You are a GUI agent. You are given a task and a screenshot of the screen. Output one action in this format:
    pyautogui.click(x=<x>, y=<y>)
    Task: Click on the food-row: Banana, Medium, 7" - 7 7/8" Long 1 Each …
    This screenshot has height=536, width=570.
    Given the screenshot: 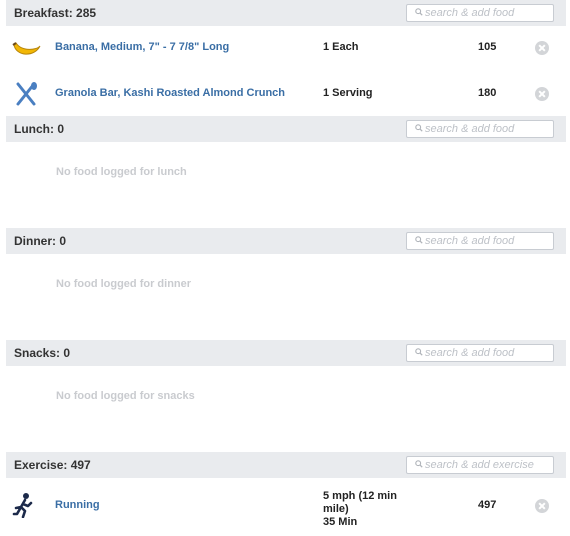 What is the action you would take?
    pyautogui.click(x=286, y=48)
    